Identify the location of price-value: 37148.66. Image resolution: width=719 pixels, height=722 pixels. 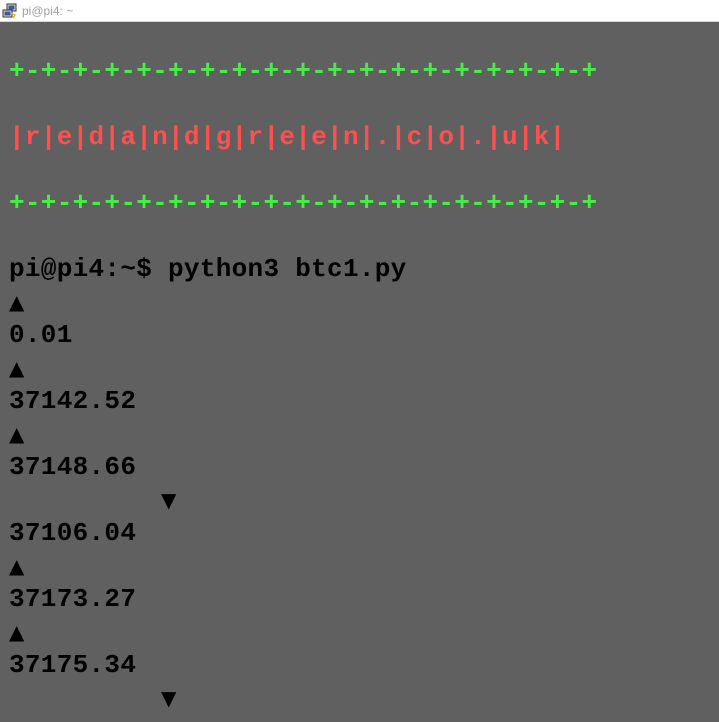
(73, 467).